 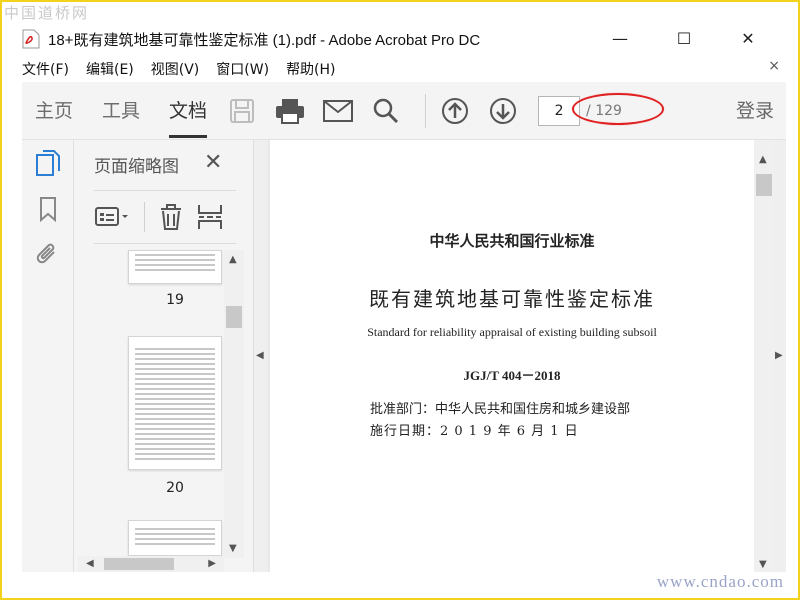 I want to click on thumbnail-label-19: 19, so click(x=175, y=300).